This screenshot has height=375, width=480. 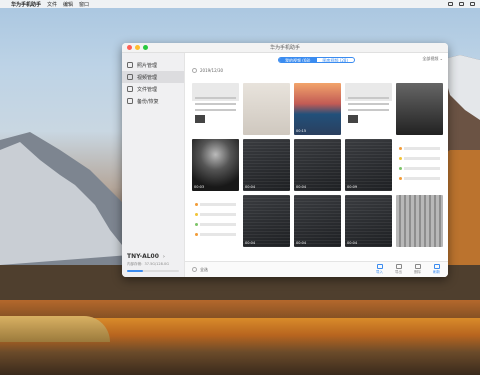 I want to click on date-group-label: 2019/12/30, so click(x=212, y=70).